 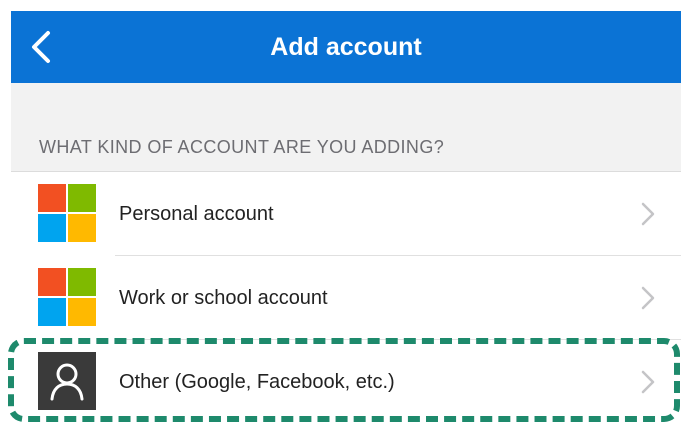 I want to click on page-title: Add account, so click(x=346, y=47).